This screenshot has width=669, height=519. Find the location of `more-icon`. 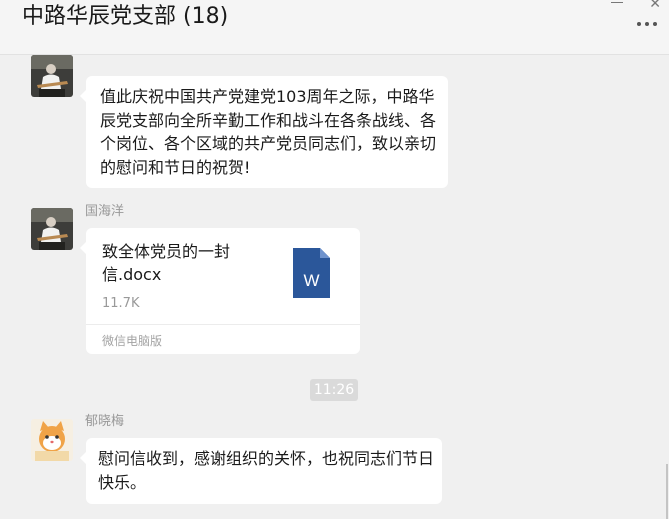

more-icon is located at coordinates (647, 24).